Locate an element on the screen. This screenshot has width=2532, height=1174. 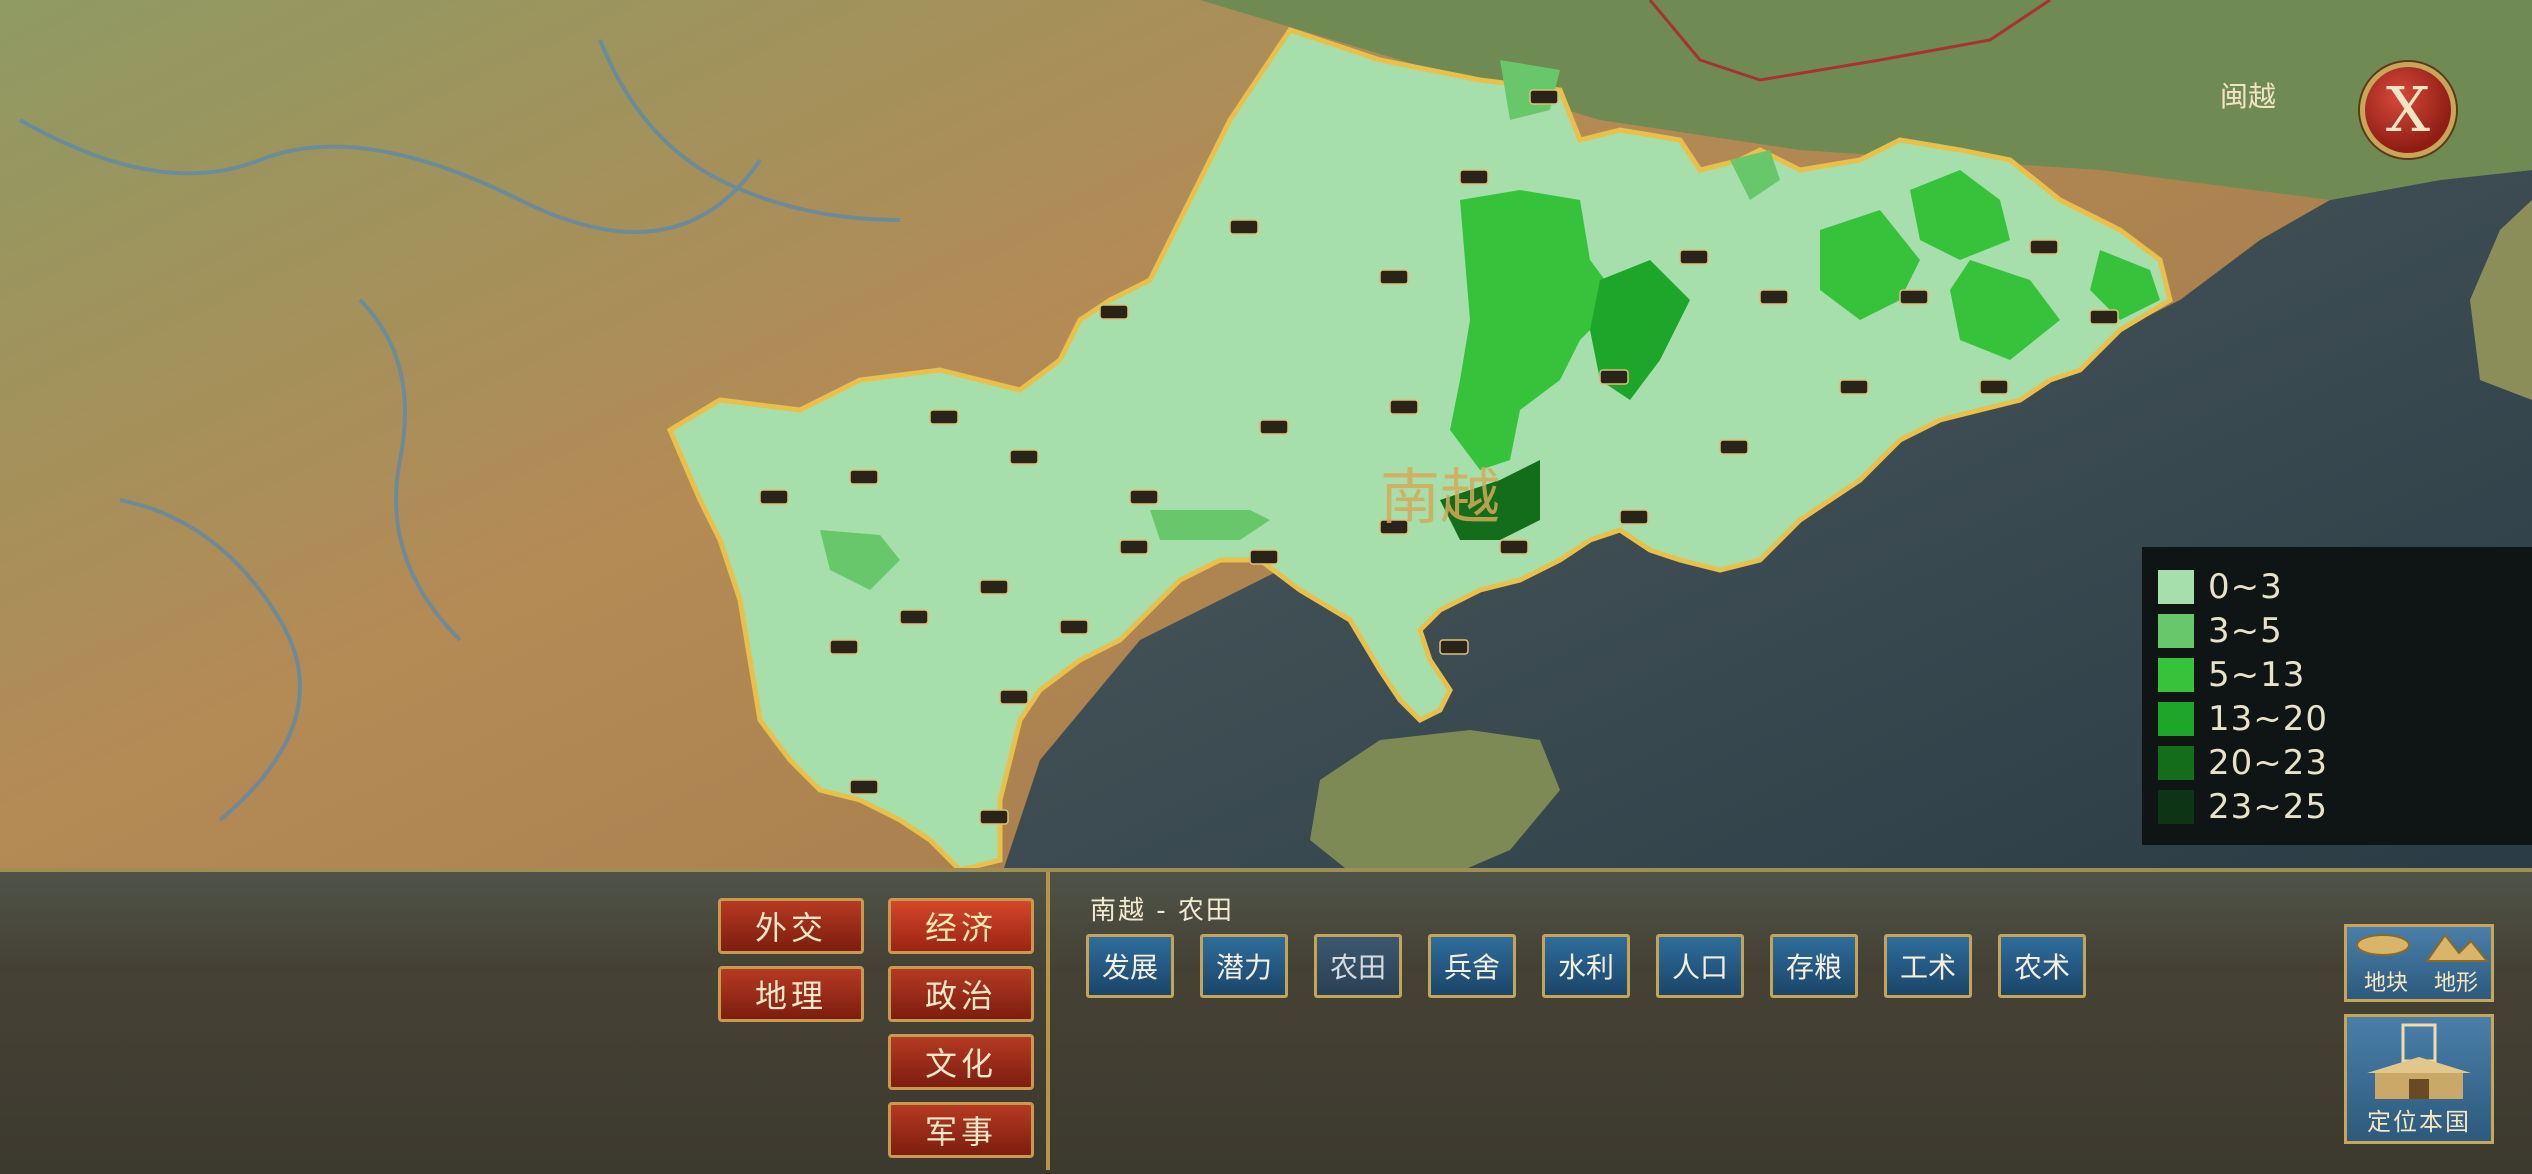
subpanel-title: 南越 - 农田 is located at coordinates (1162, 911).